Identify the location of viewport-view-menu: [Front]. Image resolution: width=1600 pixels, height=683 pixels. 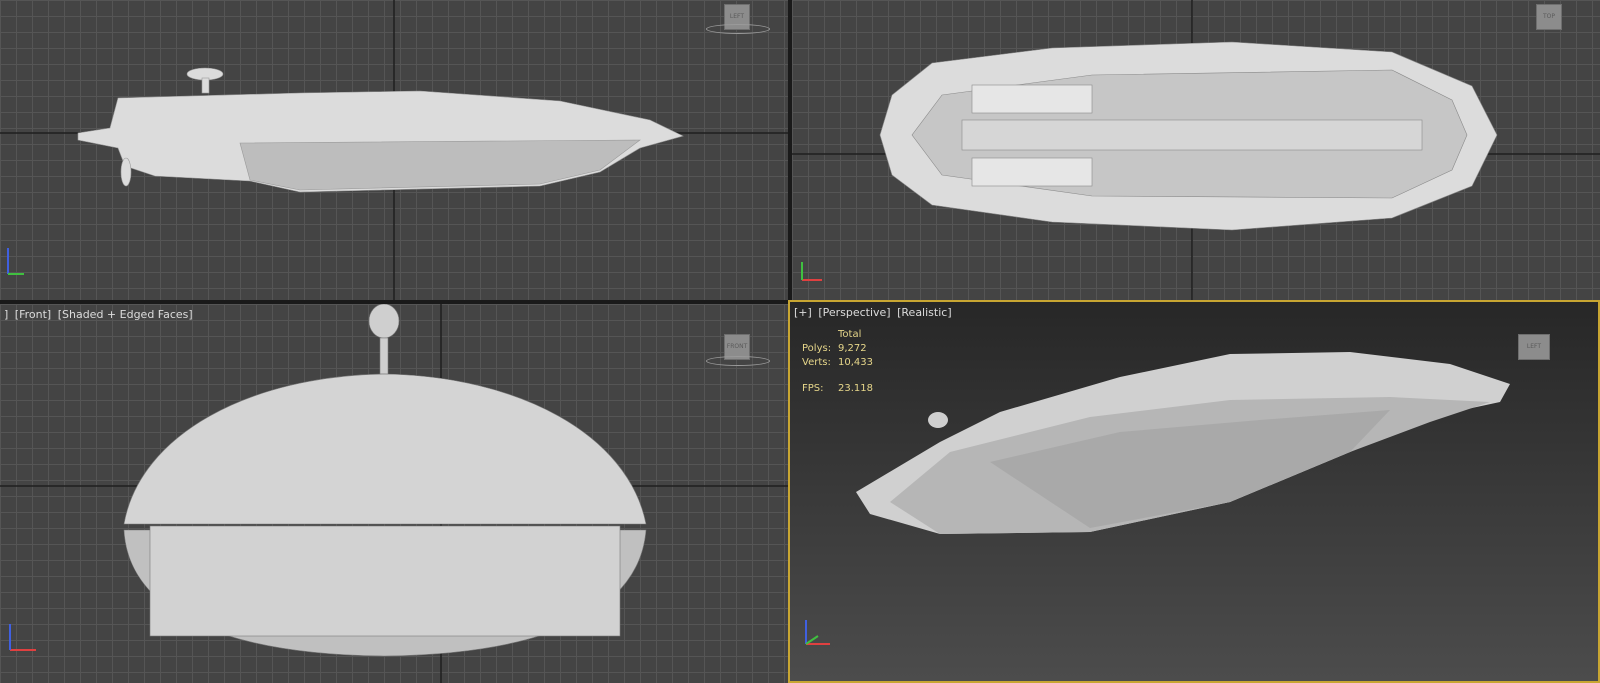
(33, 314).